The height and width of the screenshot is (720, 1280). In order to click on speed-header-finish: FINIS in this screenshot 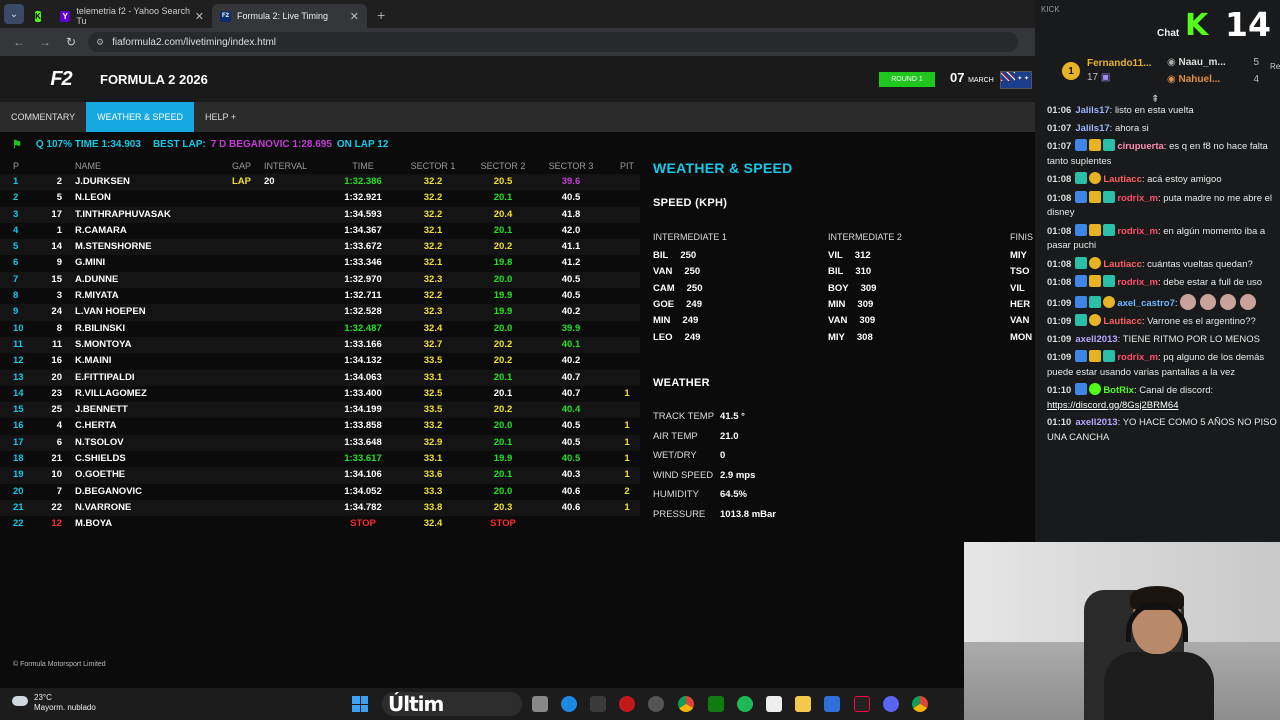, I will do `click(1022, 237)`.